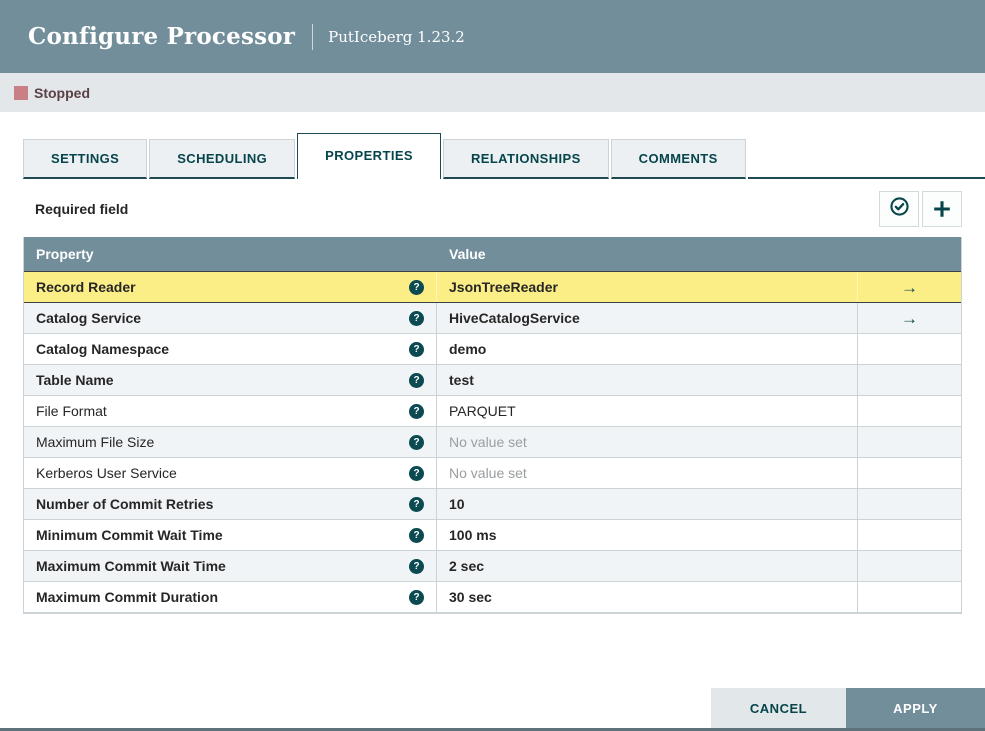 This screenshot has width=985, height=731. What do you see at coordinates (89, 318) in the screenshot?
I see `property-name: Catalog Service` at bounding box center [89, 318].